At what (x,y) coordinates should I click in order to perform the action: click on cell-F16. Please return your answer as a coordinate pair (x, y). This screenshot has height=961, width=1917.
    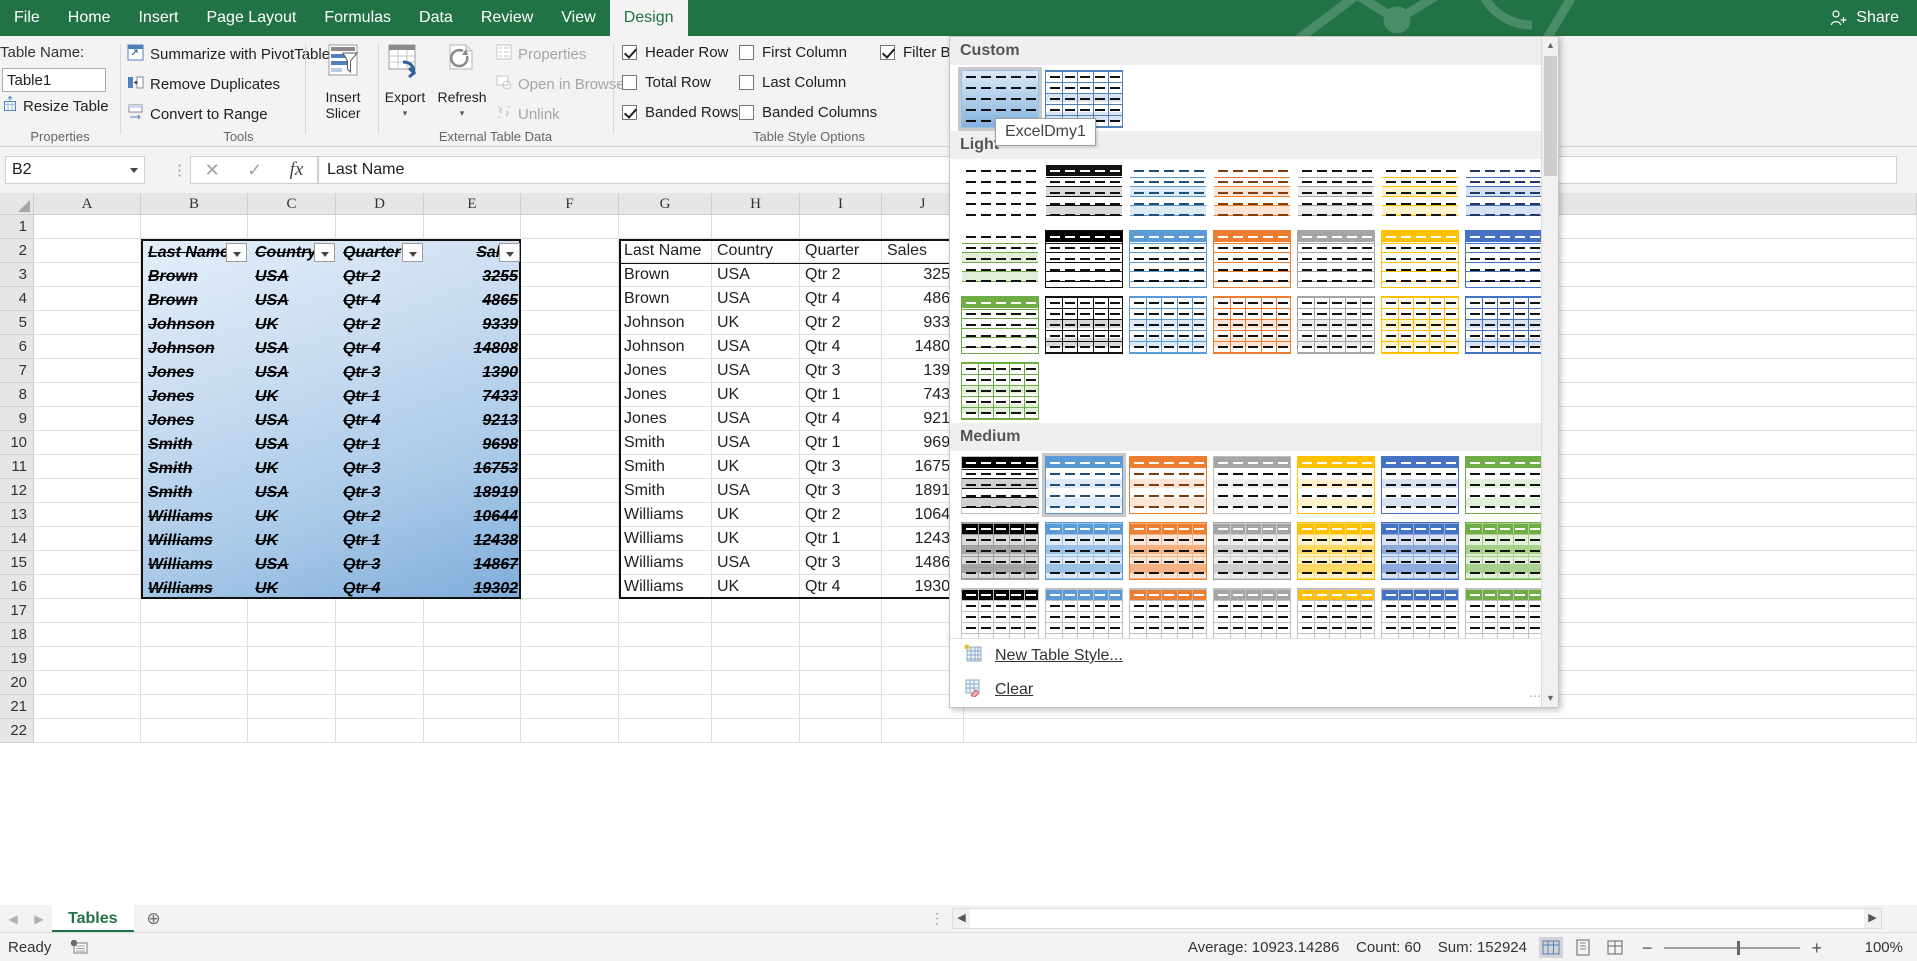
    Looking at the image, I should click on (570, 587).